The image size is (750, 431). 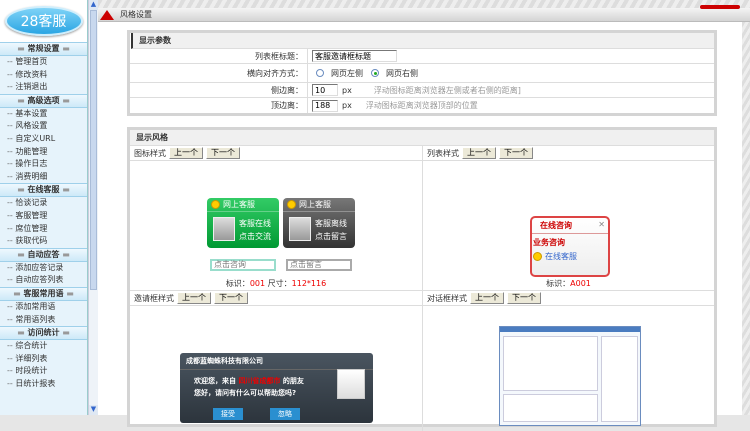 What do you see at coordinates (93, 5) in the screenshot?
I see `scroll-up-icon: ▲` at bounding box center [93, 5].